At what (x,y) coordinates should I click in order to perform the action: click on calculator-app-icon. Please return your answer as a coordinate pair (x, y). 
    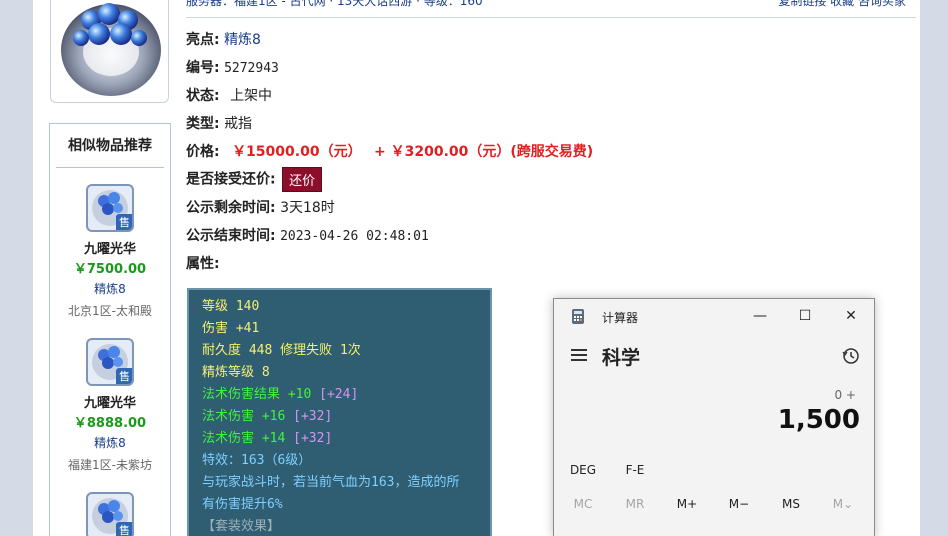
    Looking at the image, I should click on (578, 316).